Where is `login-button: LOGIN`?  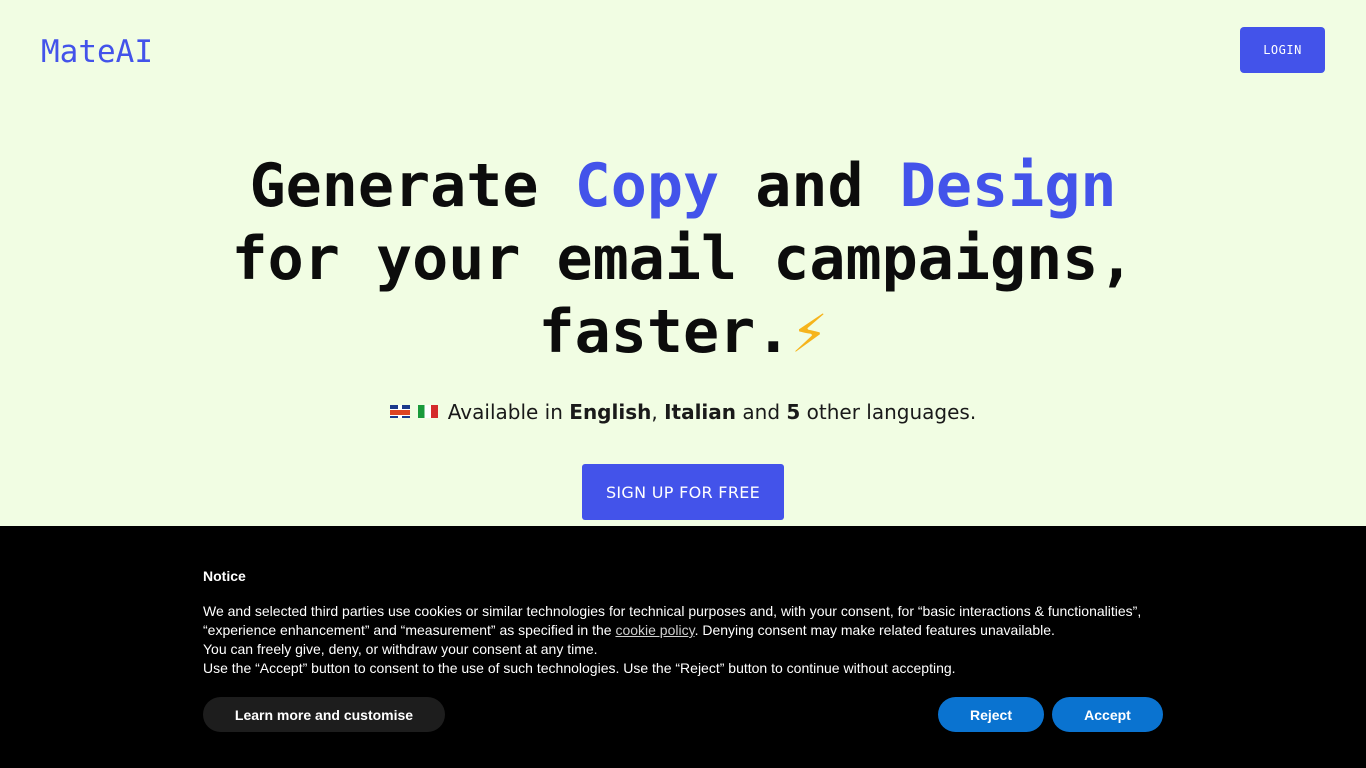
login-button: LOGIN is located at coordinates (1282, 50).